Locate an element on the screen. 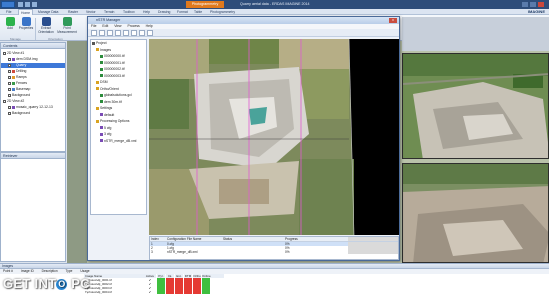  tree-node: 000000002.tif is located at coordinates (118, 69).